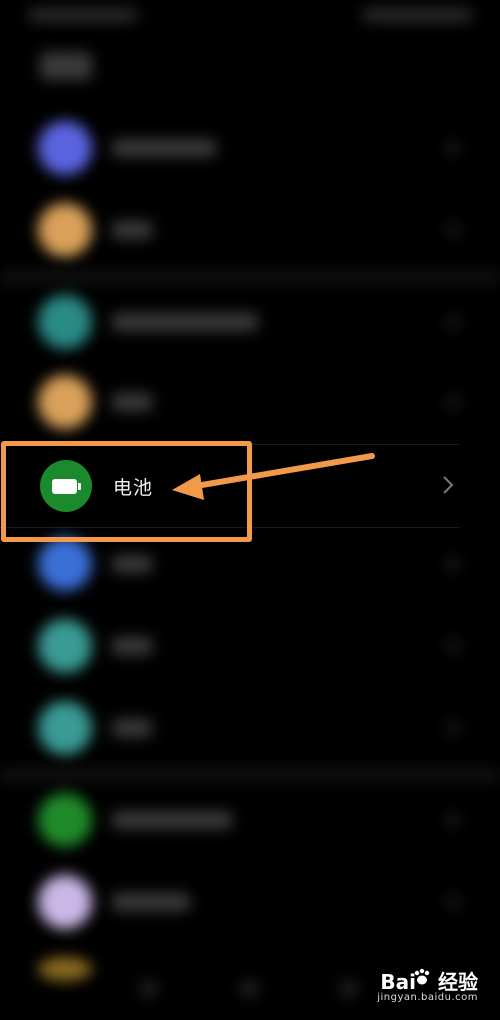  I want to click on watermark-url: jingyan.baidu.com, so click(427, 997).